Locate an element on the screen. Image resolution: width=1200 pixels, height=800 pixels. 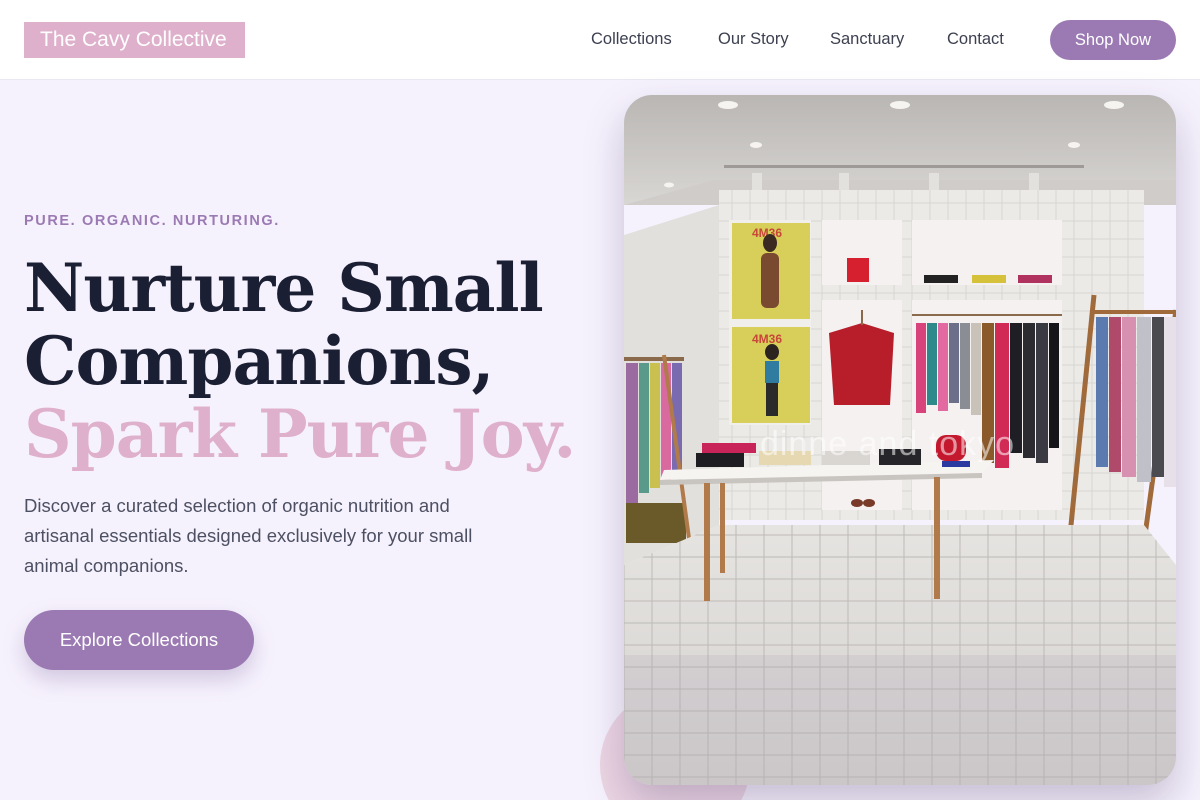
nav-our-story: Our Story is located at coordinates (753, 39).